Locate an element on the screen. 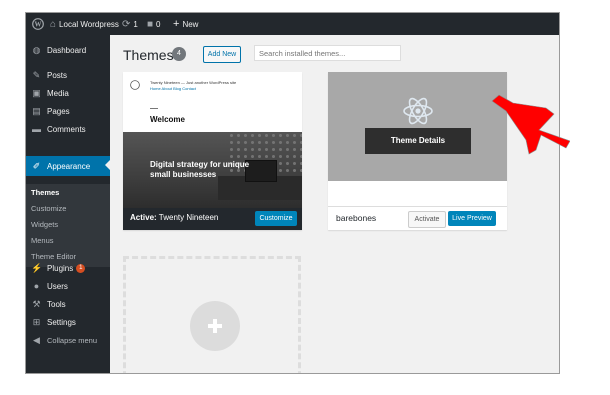 The height and width of the screenshot is (395, 610). sidebar-item-tools: ⚒ Tools is located at coordinates (68, 304).